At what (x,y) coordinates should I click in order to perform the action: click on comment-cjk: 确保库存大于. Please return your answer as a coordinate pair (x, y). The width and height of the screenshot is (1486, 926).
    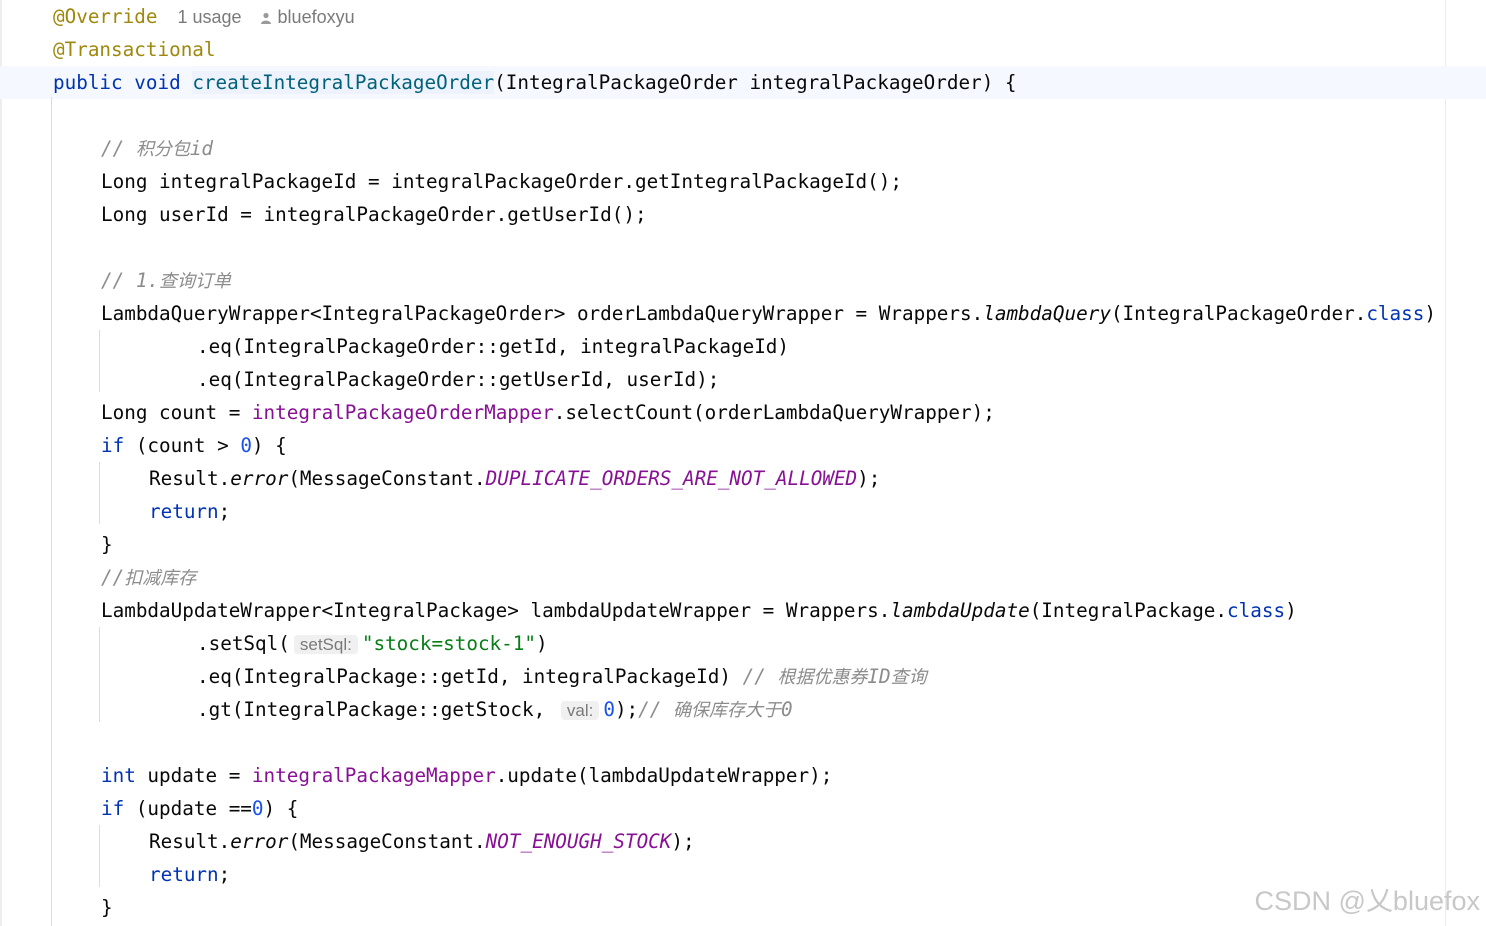
    Looking at the image, I should click on (726, 710).